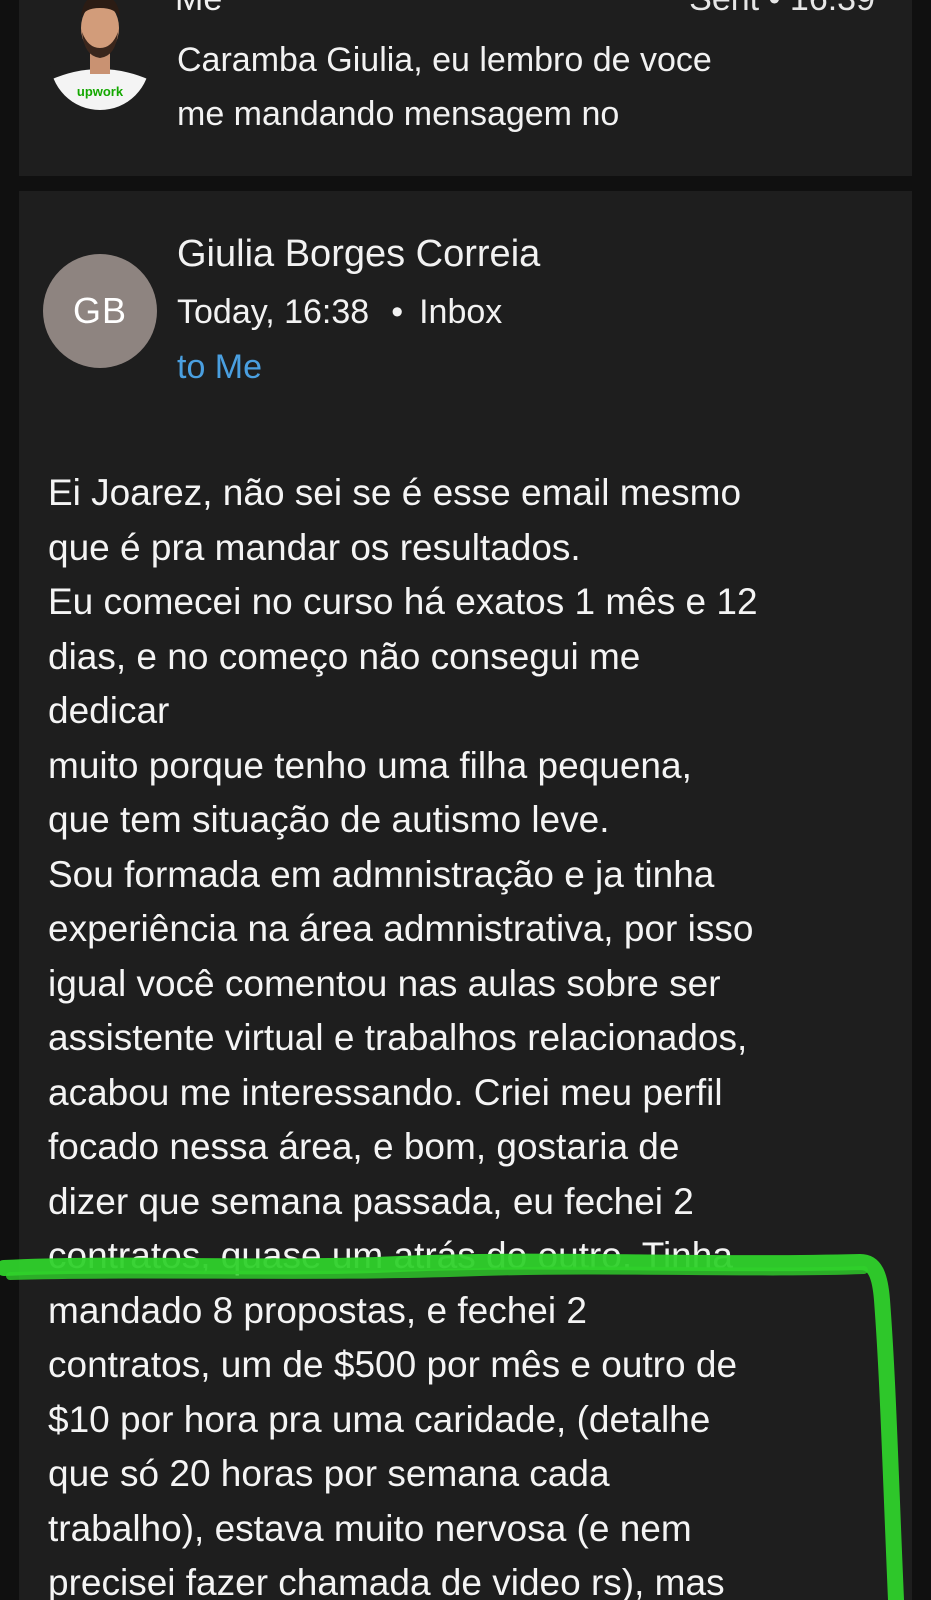  I want to click on body-line: que tem situação de autismo leve., so click(329, 819).